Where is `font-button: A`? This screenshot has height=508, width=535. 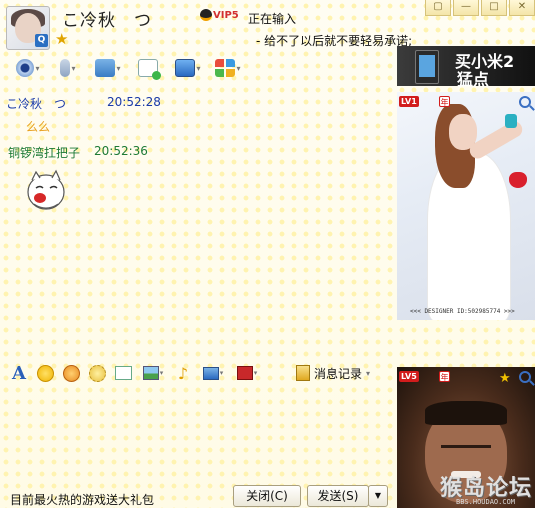 font-button: A is located at coordinates (19, 373).